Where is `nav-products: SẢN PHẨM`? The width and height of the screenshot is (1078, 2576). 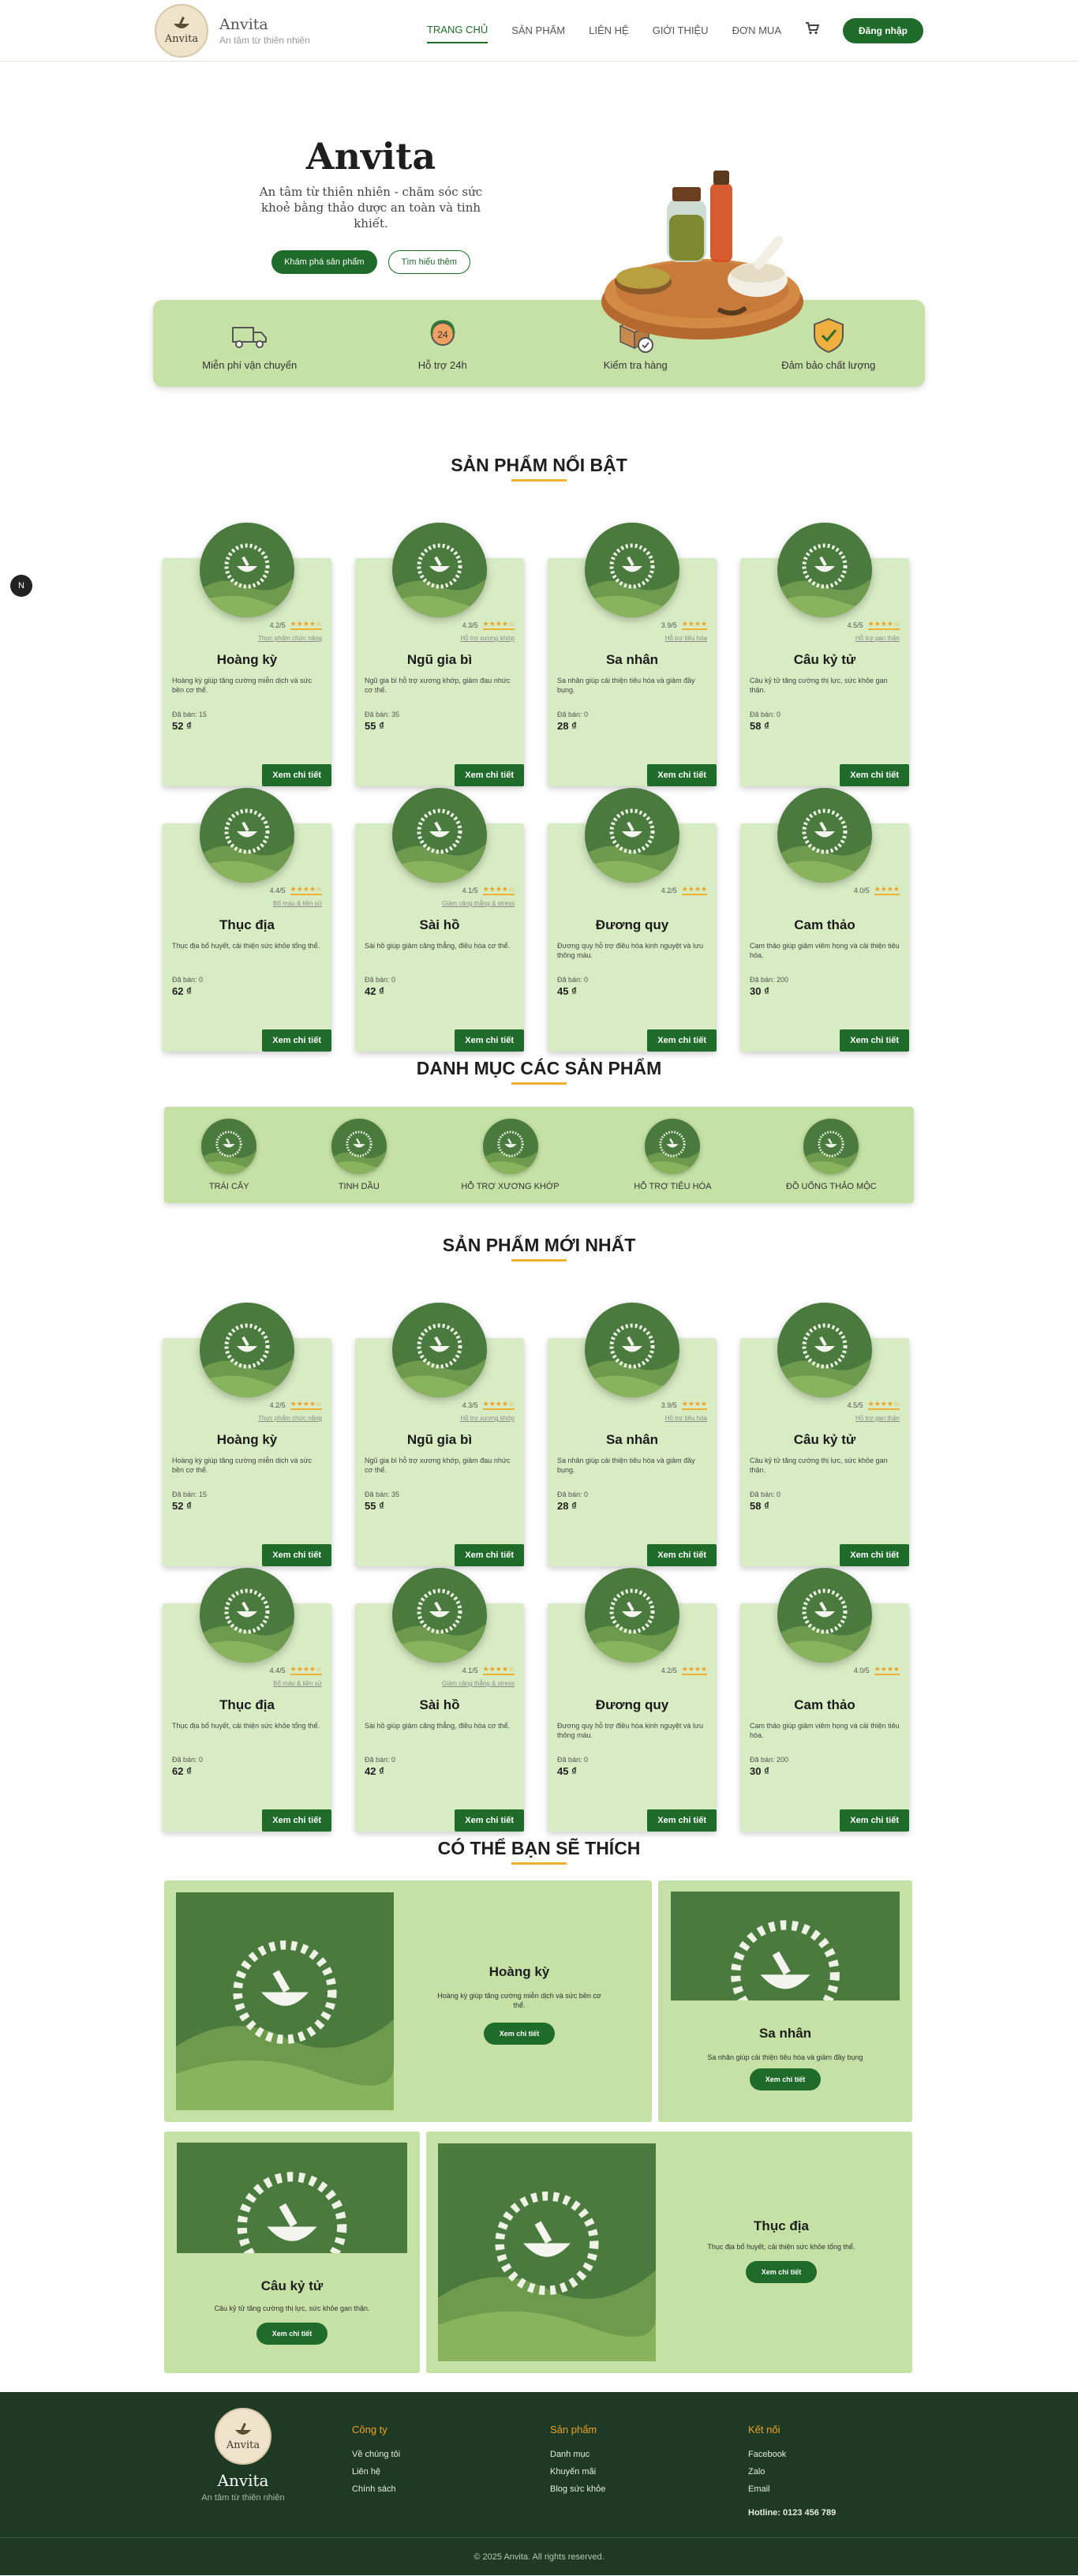
nav-products: SẢN PHẨM is located at coordinates (538, 31).